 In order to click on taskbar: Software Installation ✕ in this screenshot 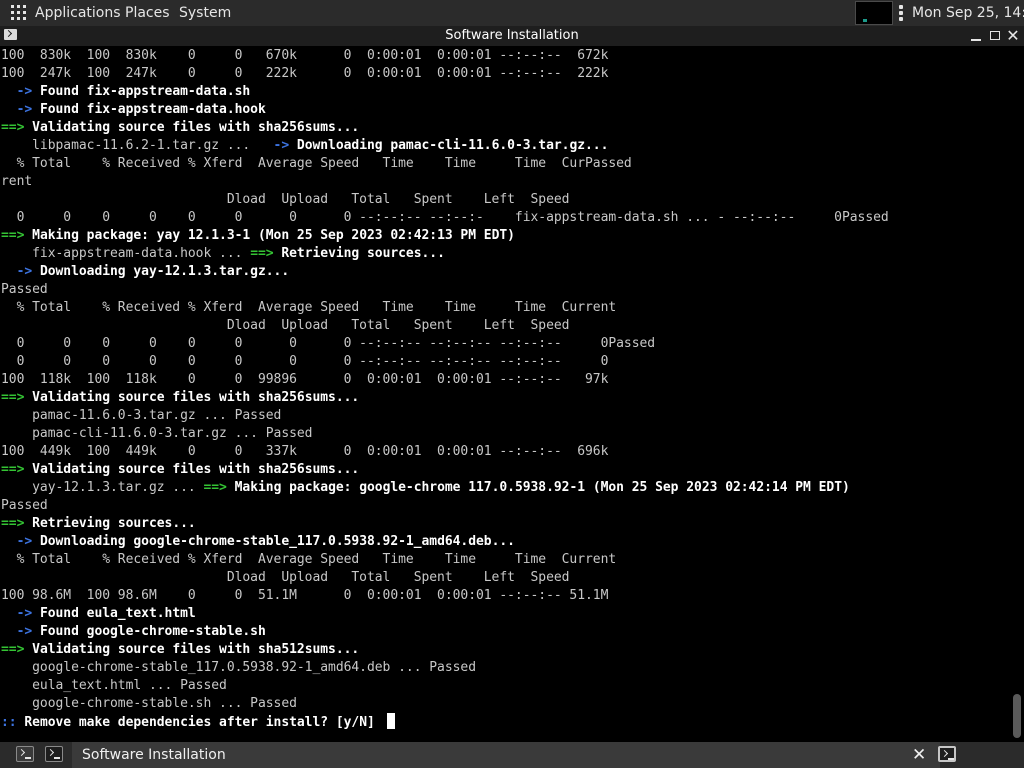, I will do `click(512, 755)`.